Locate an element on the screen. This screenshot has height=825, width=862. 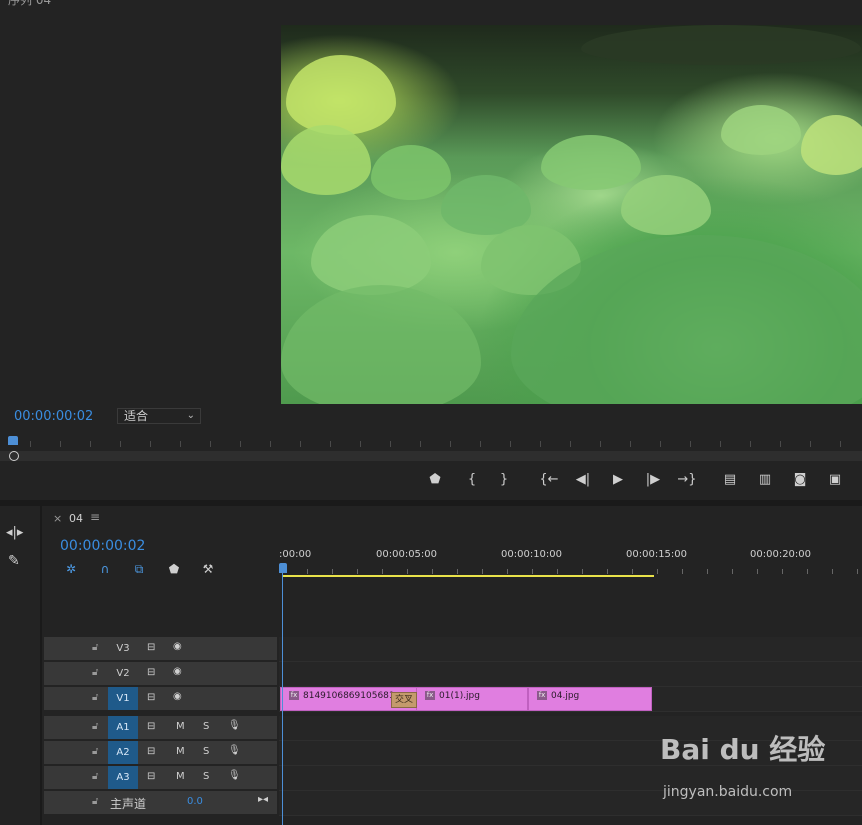
track-header-v1 is located at coordinates (160, 698).